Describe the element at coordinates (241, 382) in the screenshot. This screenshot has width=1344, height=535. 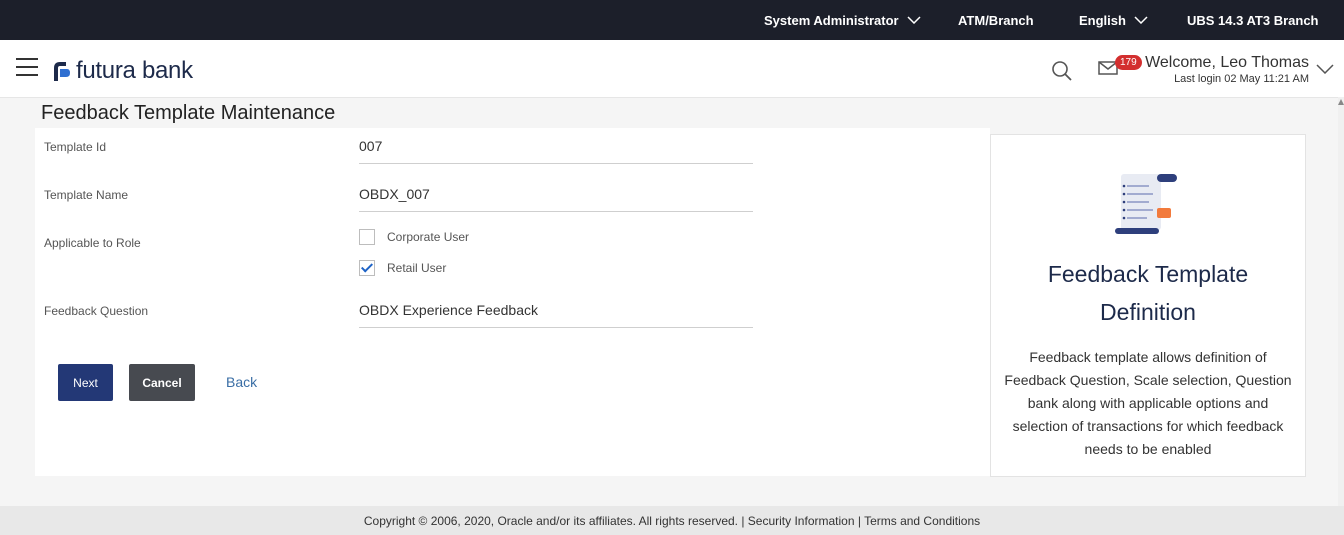
I see `back-link: Back` at that location.